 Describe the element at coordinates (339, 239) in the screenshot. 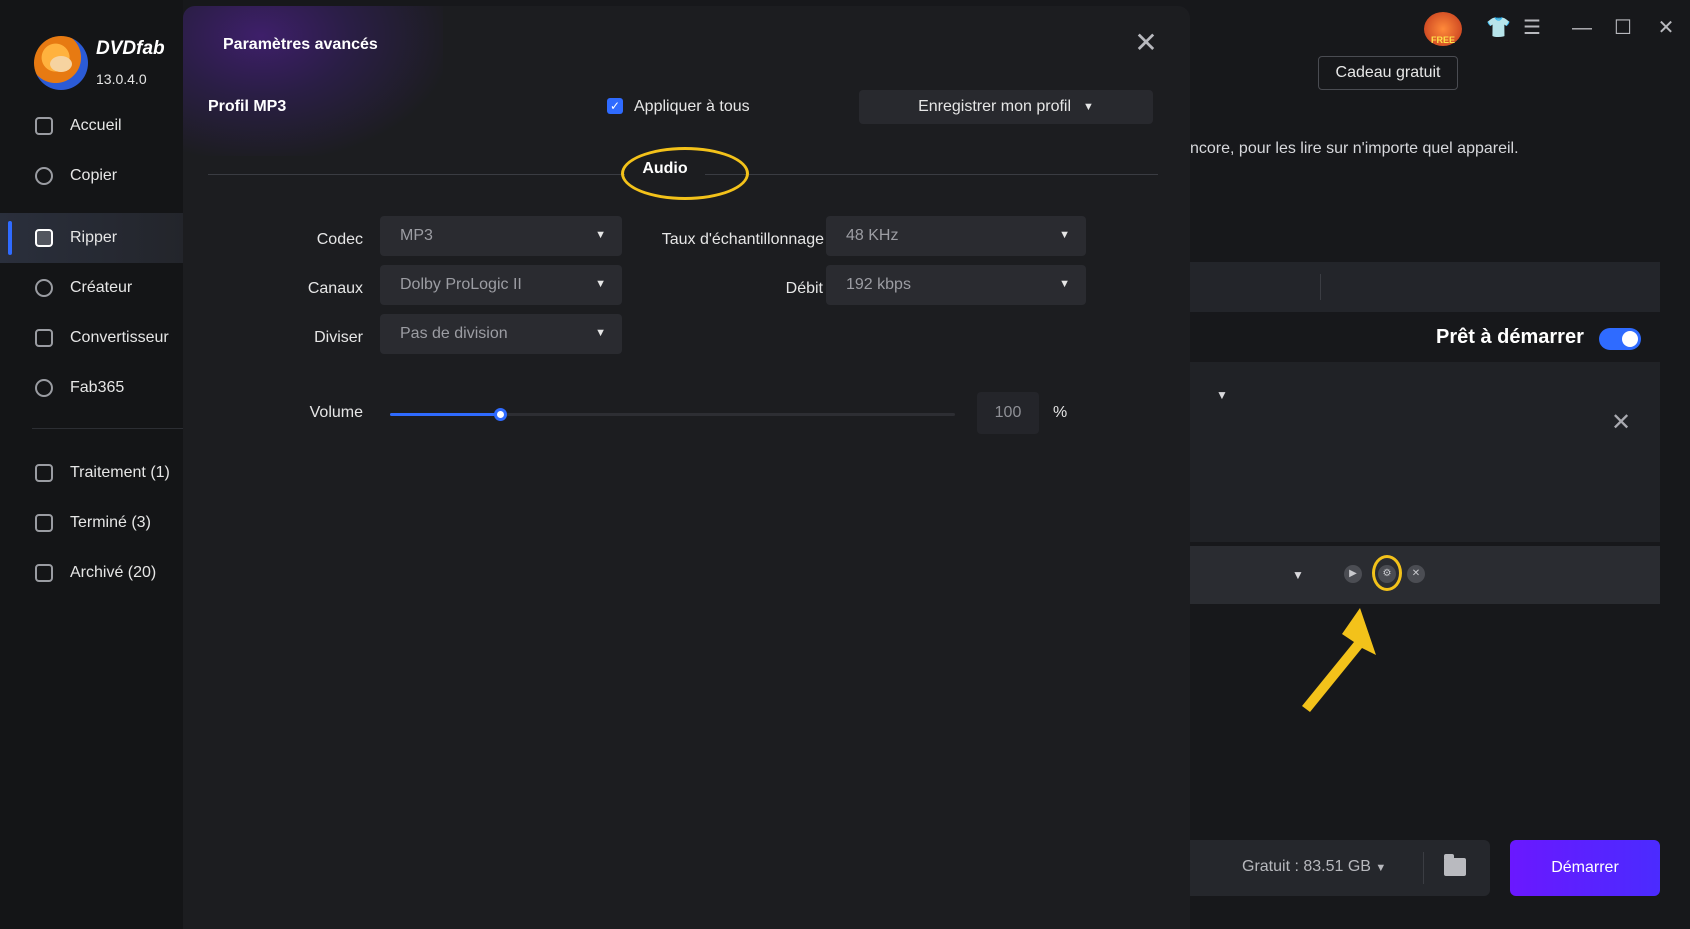

I see `codec-label: Codec` at that location.